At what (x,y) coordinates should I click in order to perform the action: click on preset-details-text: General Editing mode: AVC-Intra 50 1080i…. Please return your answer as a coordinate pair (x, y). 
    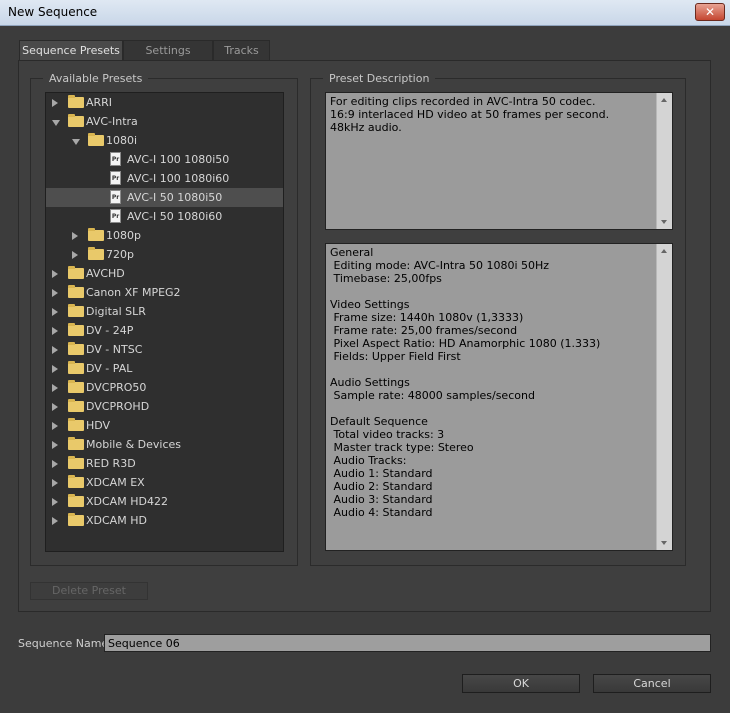
    Looking at the image, I should click on (465, 382).